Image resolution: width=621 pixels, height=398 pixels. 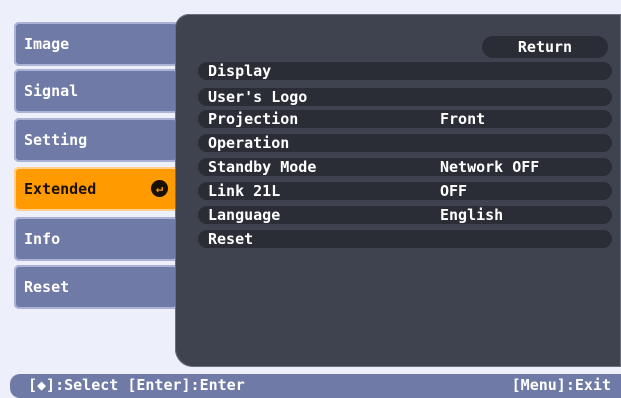 I want to click on menu-item-operation: Operation, so click(x=405, y=143).